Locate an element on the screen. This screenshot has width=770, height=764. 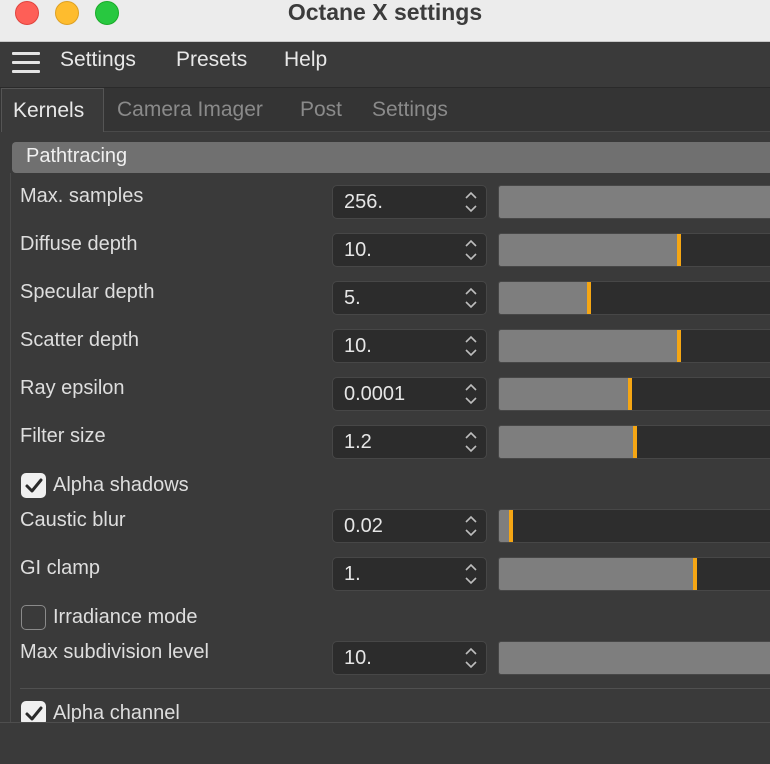
specular-depth-spinbox: 5. is located at coordinates (409, 298).